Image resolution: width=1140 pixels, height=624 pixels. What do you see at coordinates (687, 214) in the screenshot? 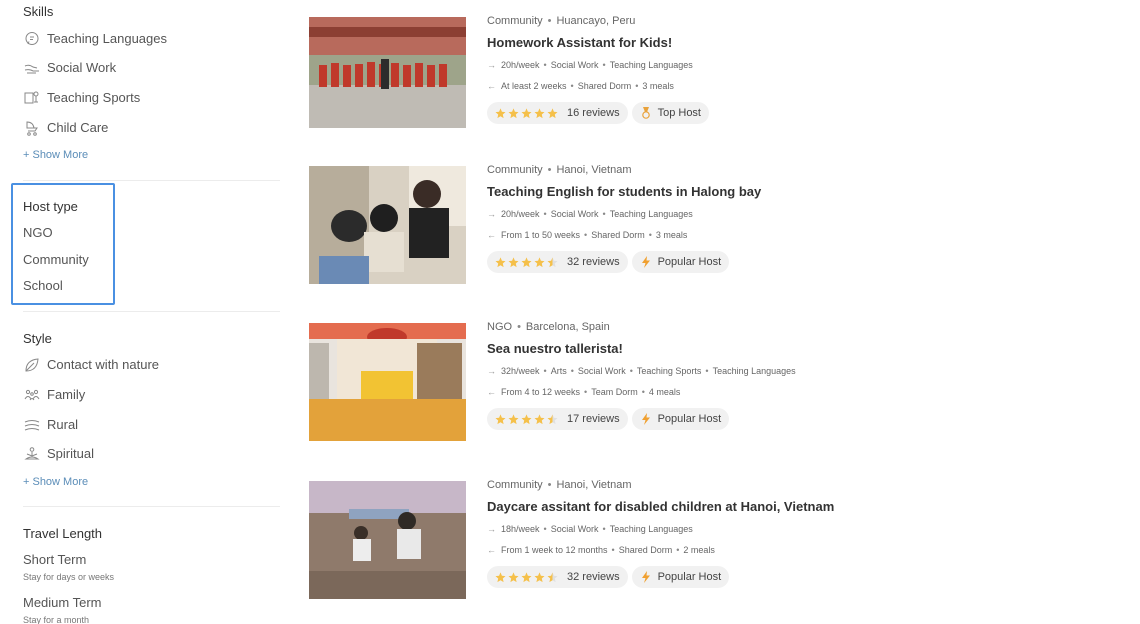
I see `listing-work-details: → 20h/week • Social Work • Teaching Languages` at bounding box center [687, 214].